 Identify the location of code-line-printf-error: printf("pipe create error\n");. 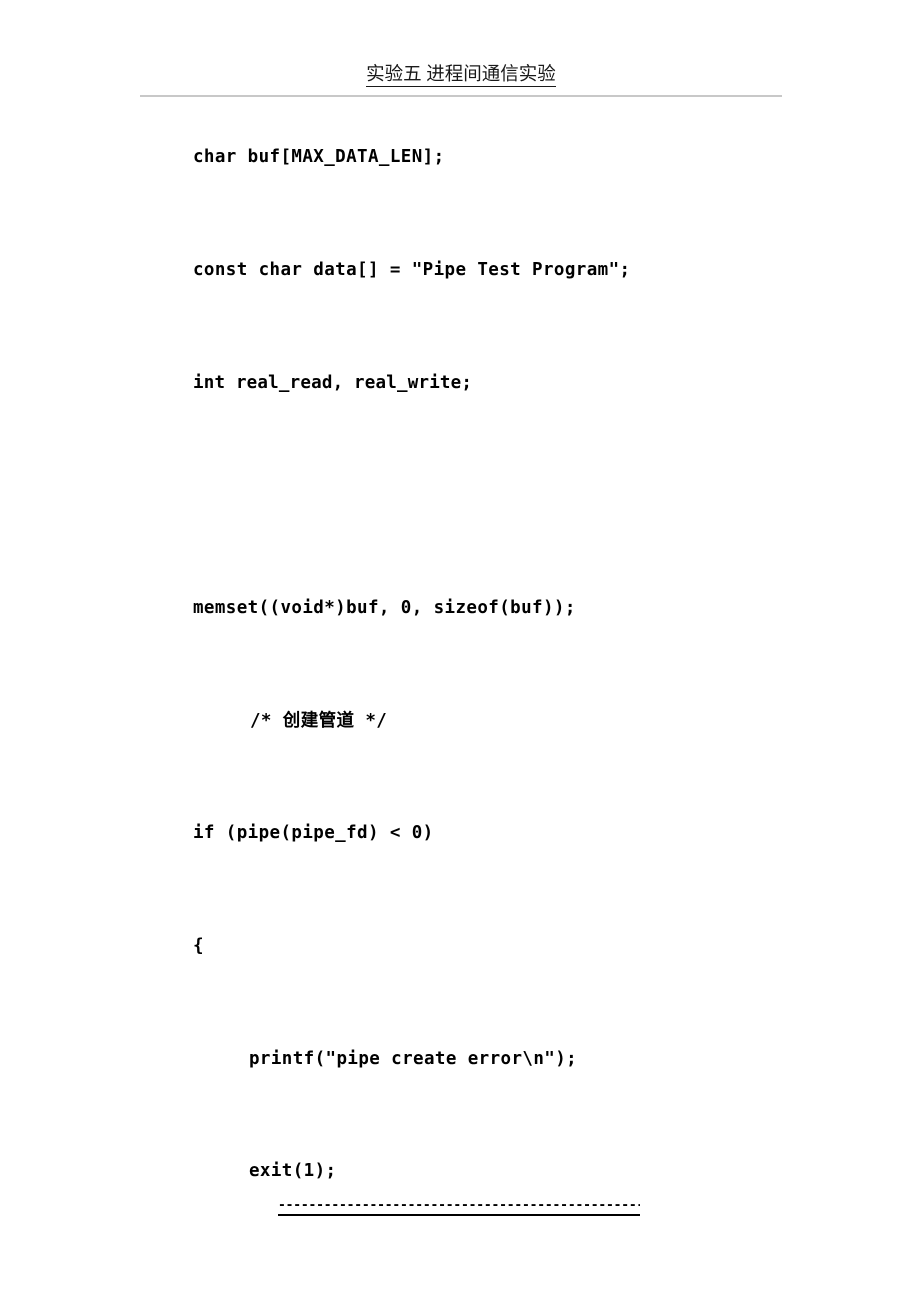
(413, 1059).